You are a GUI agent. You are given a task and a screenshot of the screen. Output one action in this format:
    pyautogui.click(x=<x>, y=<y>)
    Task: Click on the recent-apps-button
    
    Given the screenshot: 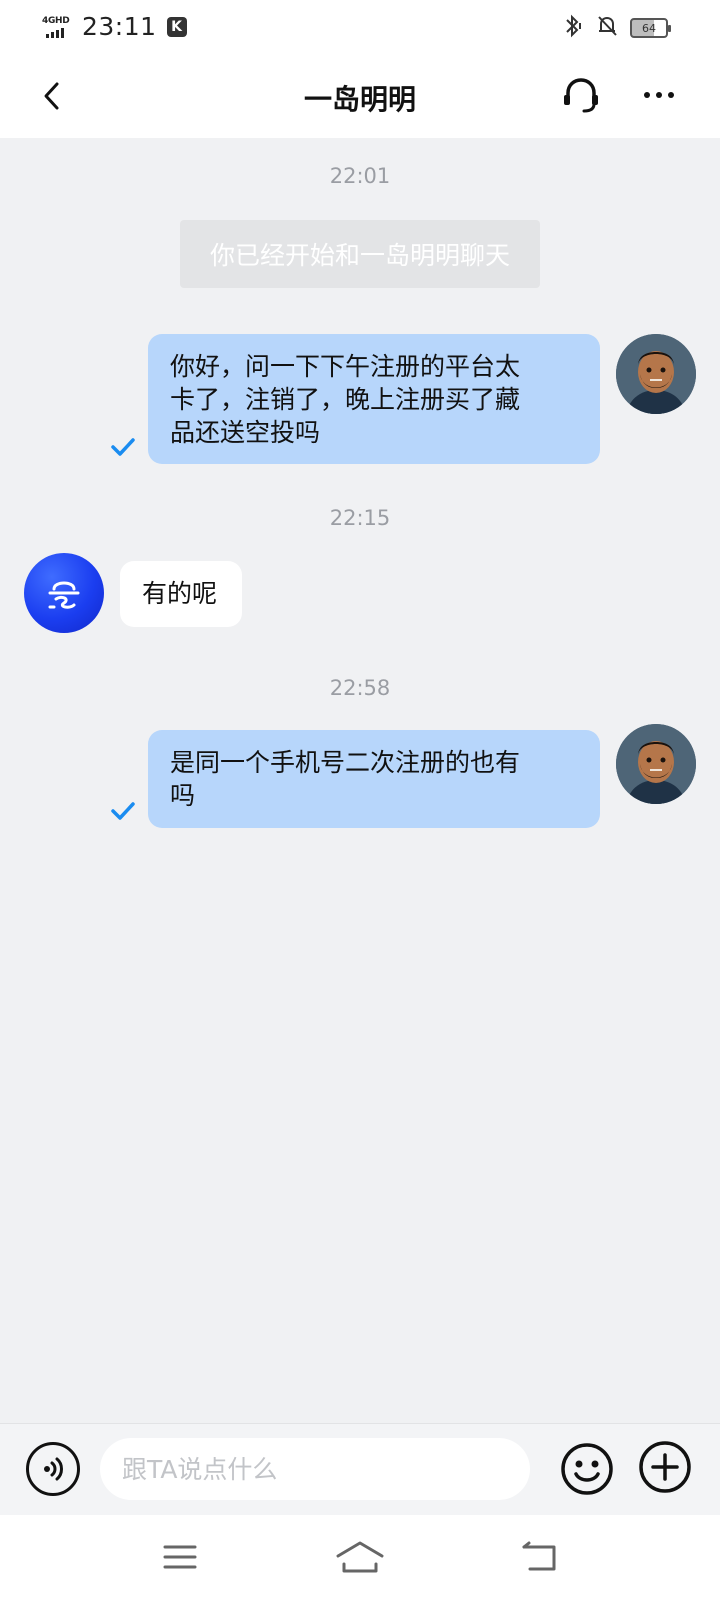 What is the action you would take?
    pyautogui.click(x=180, y=1557)
    